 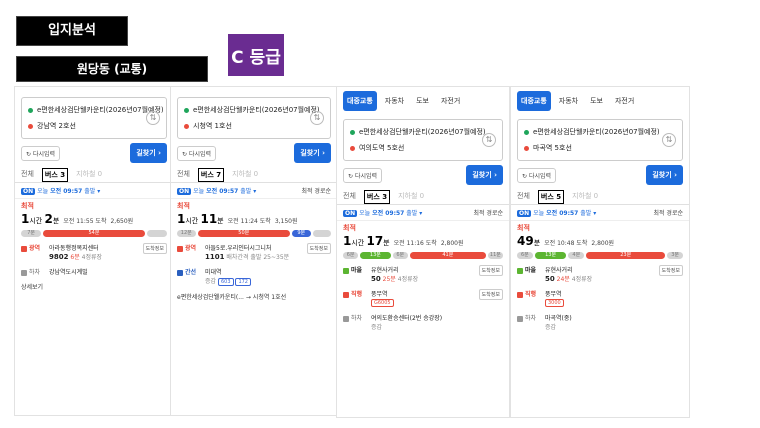 I want to click on grade-badge: C 등급, so click(x=256, y=55).